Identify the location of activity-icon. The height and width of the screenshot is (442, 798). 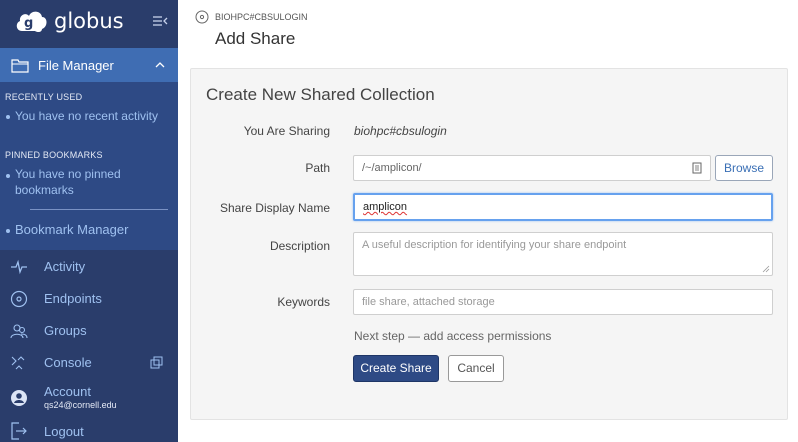
(19, 267).